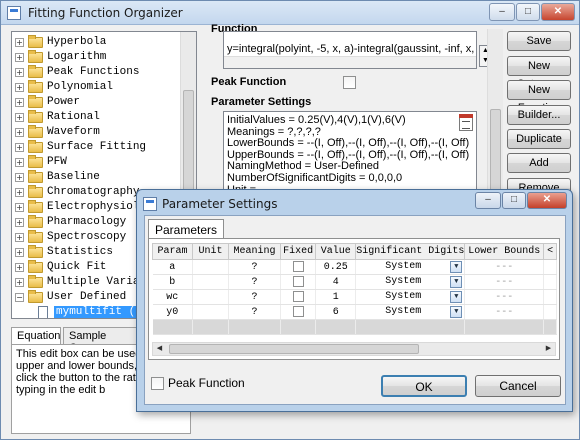 Image resolution: width=580 pixels, height=440 pixels. Describe the element at coordinates (336, 282) in the screenshot. I see `cell-value: 4` at that location.